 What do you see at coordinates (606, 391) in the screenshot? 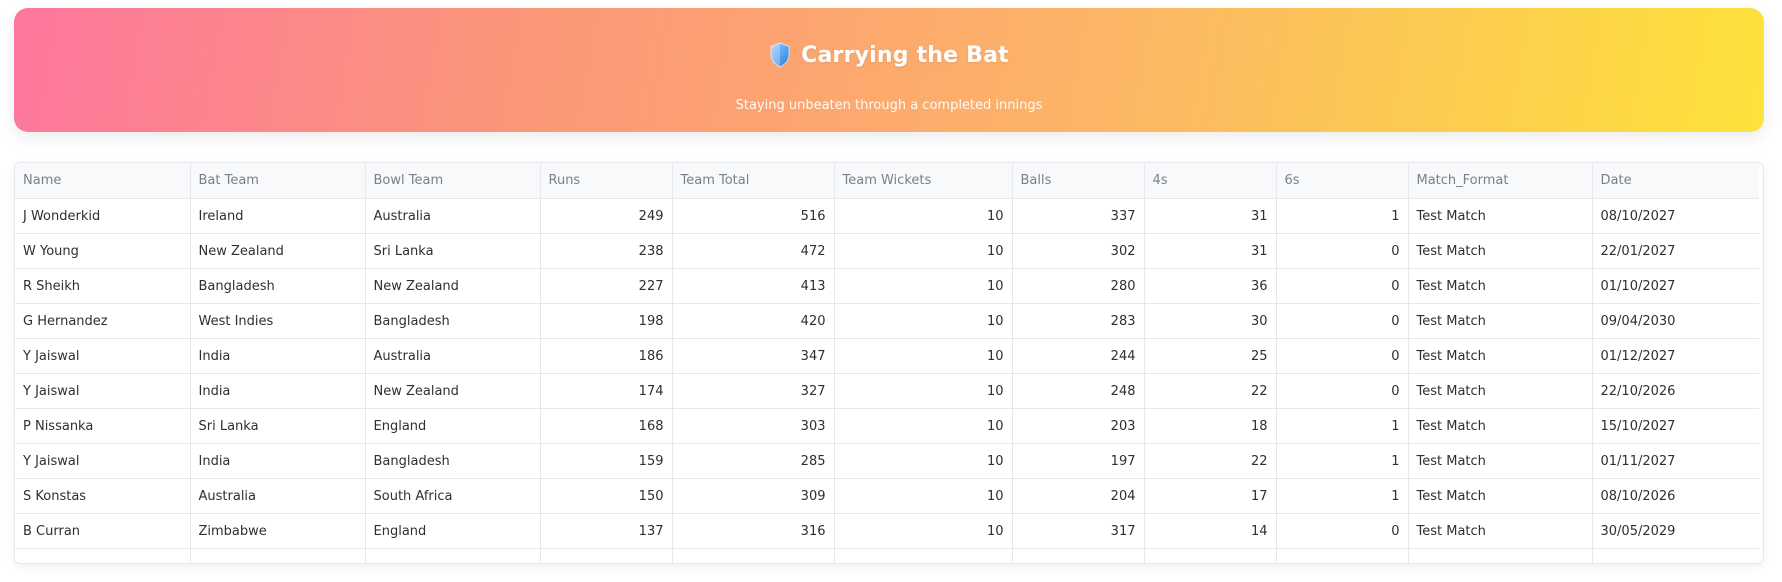
I see `table-cell: 174` at bounding box center [606, 391].